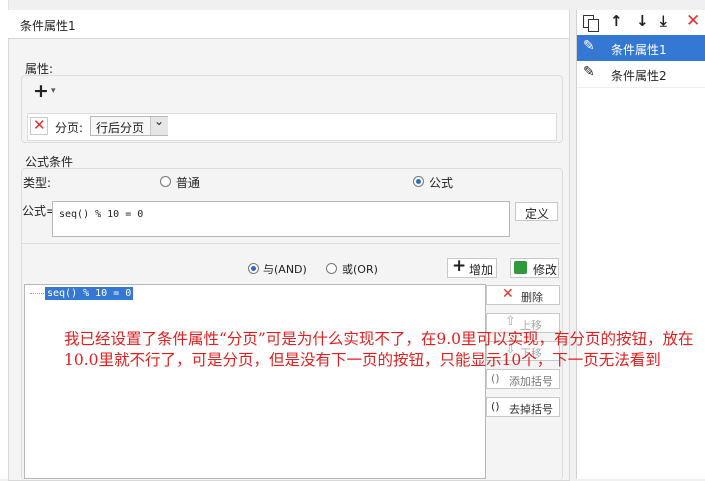 Image resolution: width=705 pixels, height=481 pixels. I want to click on delete-condition-label: 删除, so click(532, 297).